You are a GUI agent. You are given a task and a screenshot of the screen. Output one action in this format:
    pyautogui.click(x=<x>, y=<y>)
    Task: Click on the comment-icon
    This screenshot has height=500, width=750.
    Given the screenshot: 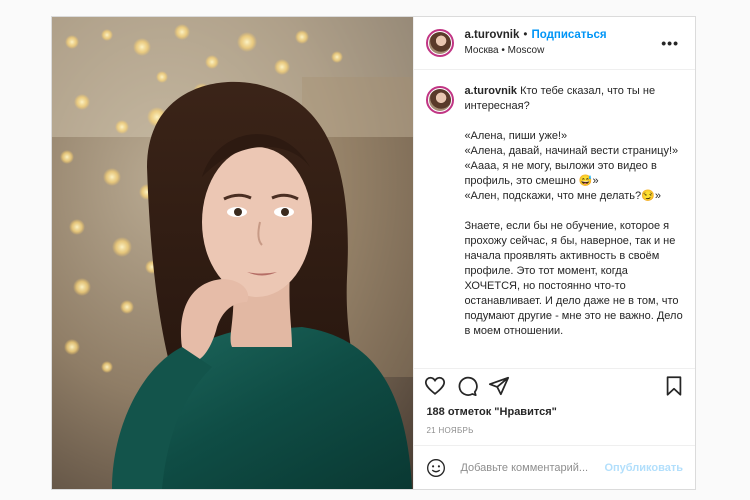 What is the action you would take?
    pyautogui.click(x=467, y=386)
    